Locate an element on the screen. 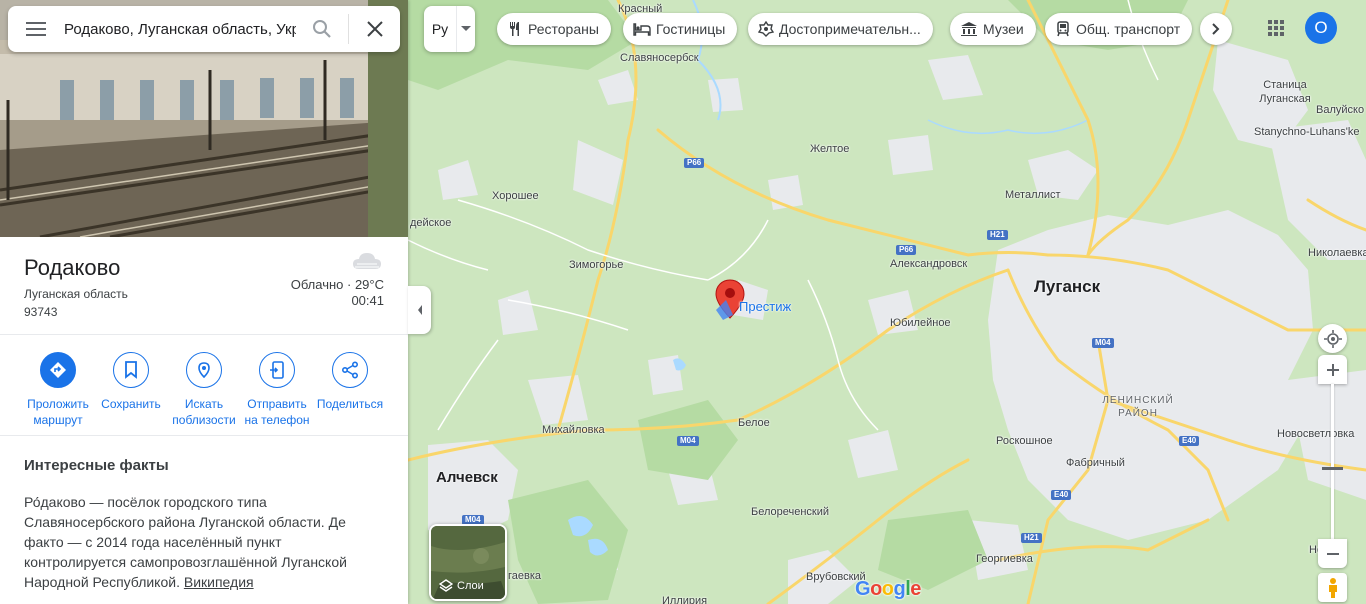  pegman-icon is located at coordinates (1332, 587).